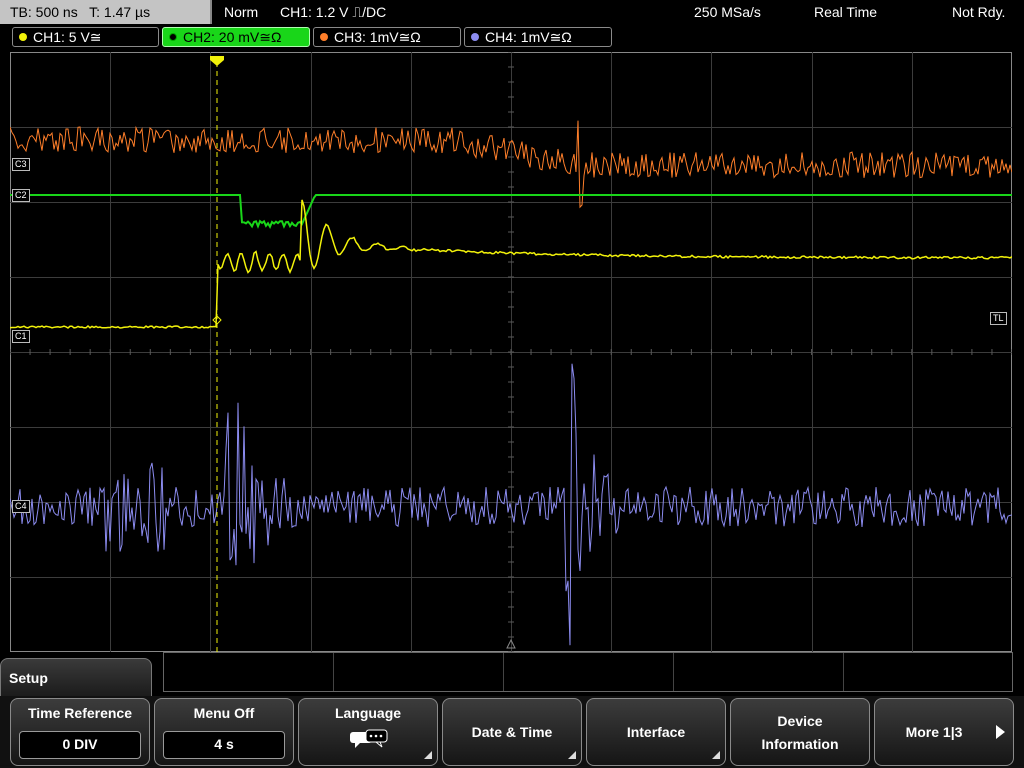 The image size is (1024, 768). I want to click on softkey-title: Menu Off, so click(224, 713).